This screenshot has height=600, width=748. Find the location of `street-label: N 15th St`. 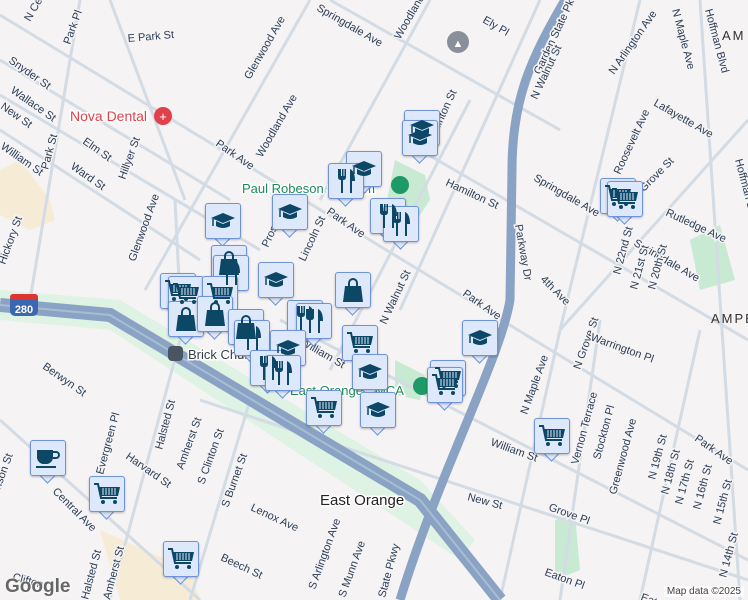

street-label: N 15th St is located at coordinates (722, 501).